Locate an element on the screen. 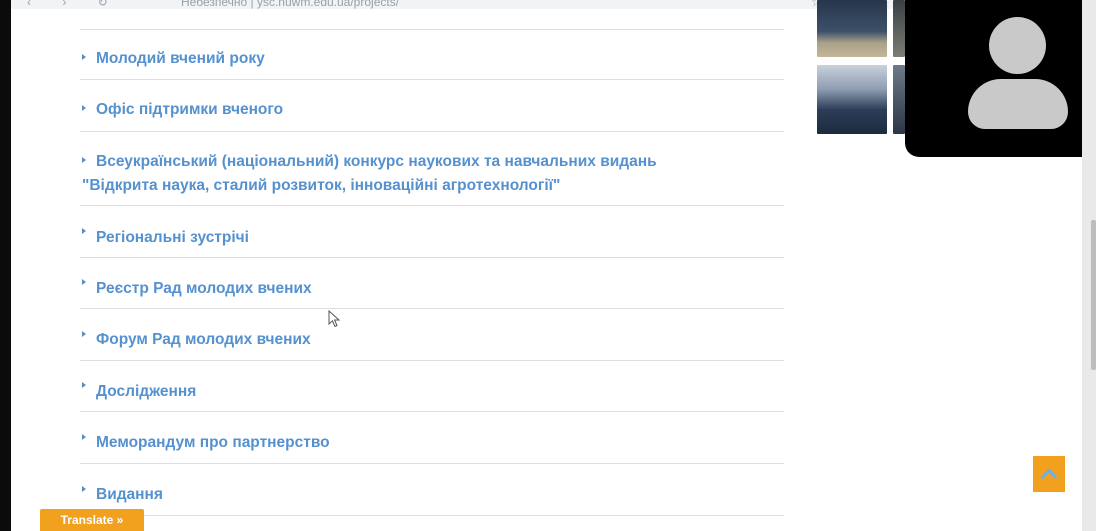  menu-item-label: Дослідження is located at coordinates (146, 392).